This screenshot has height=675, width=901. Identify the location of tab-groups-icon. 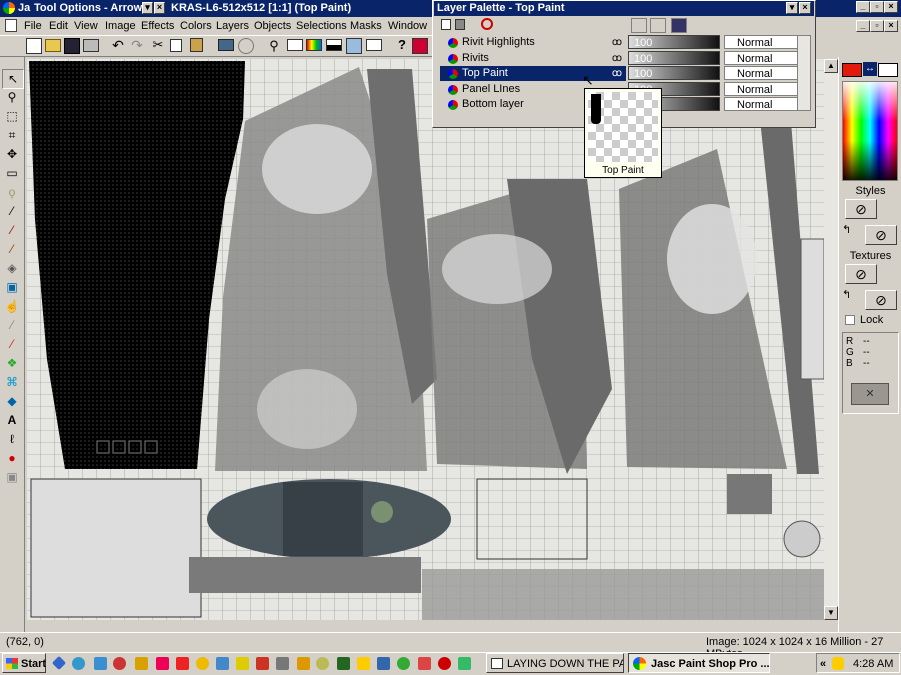
(679, 25).